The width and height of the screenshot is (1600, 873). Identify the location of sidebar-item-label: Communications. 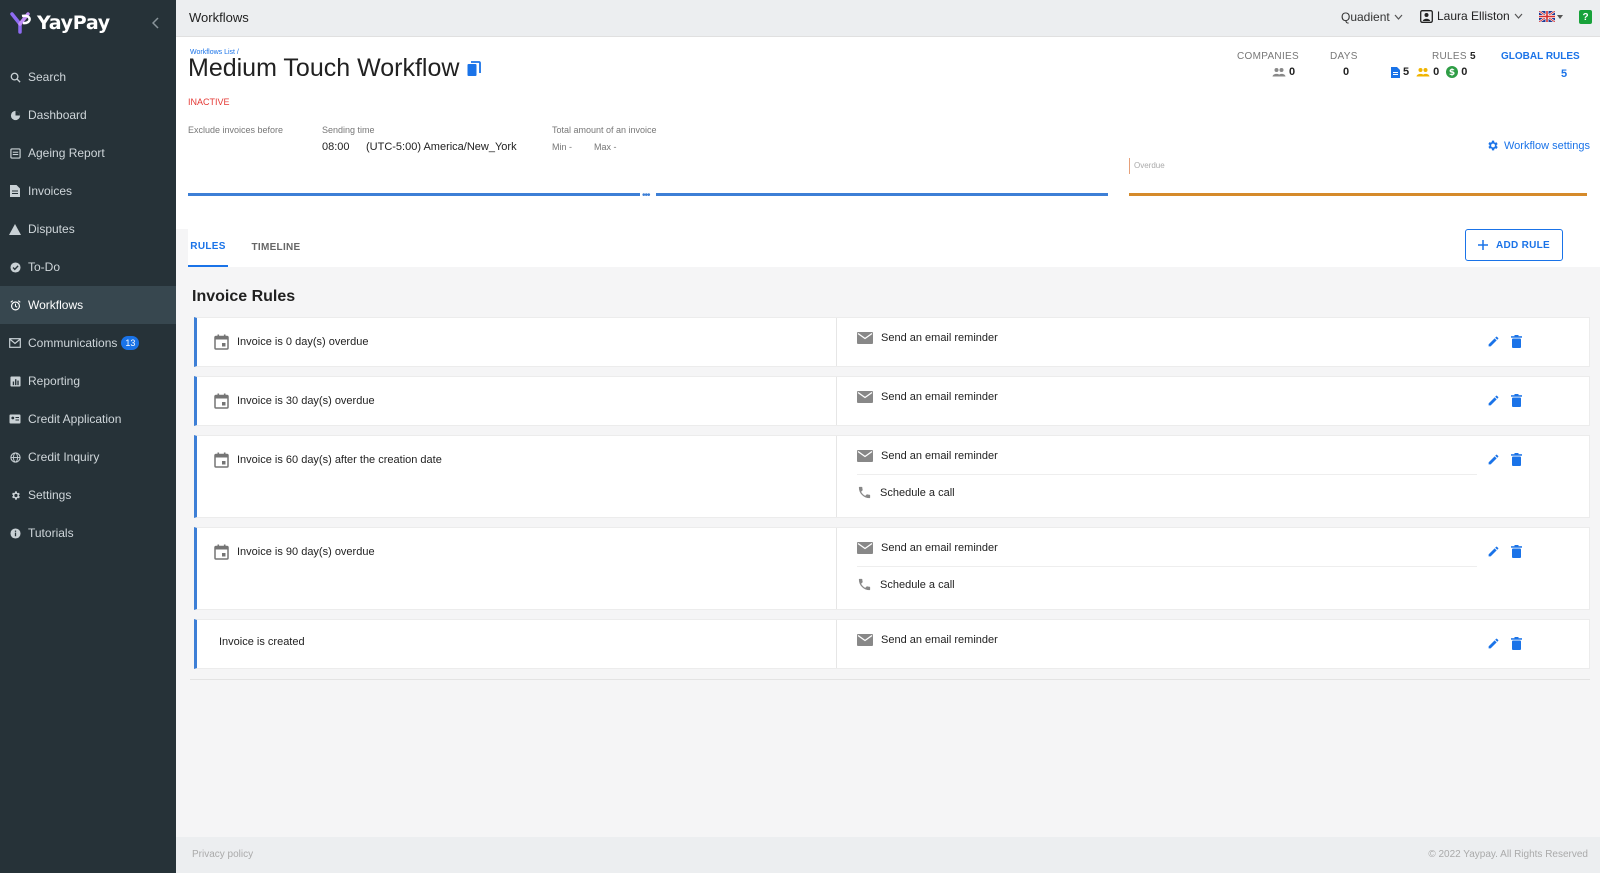
(73, 343).